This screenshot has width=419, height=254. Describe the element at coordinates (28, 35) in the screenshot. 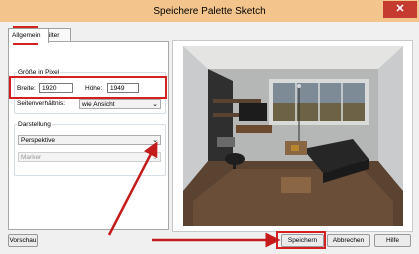

I see `tab-allgemein: Allgemein` at that location.